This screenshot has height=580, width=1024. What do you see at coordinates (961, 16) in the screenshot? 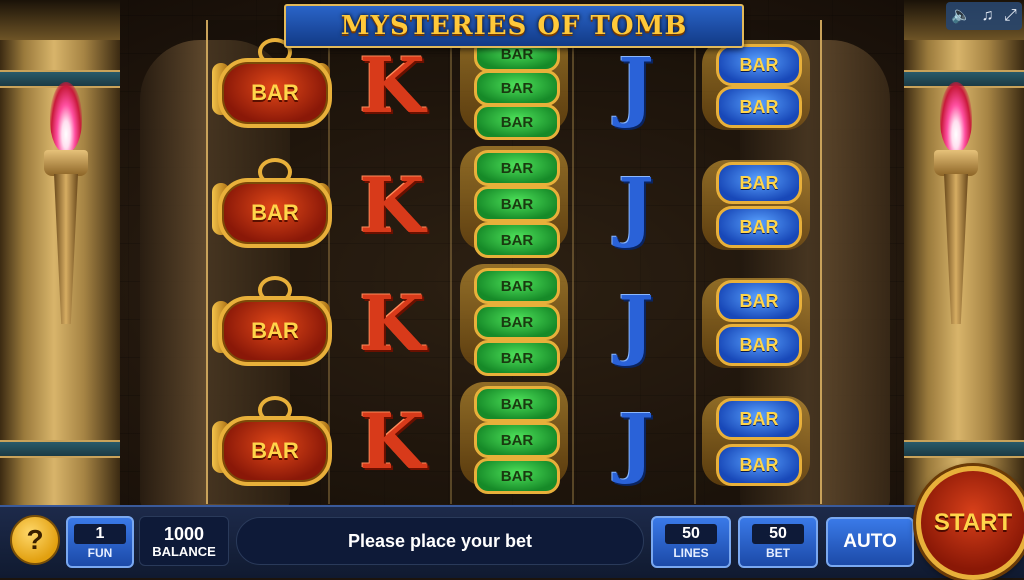
I see `sound-icon: 🔈` at bounding box center [961, 16].